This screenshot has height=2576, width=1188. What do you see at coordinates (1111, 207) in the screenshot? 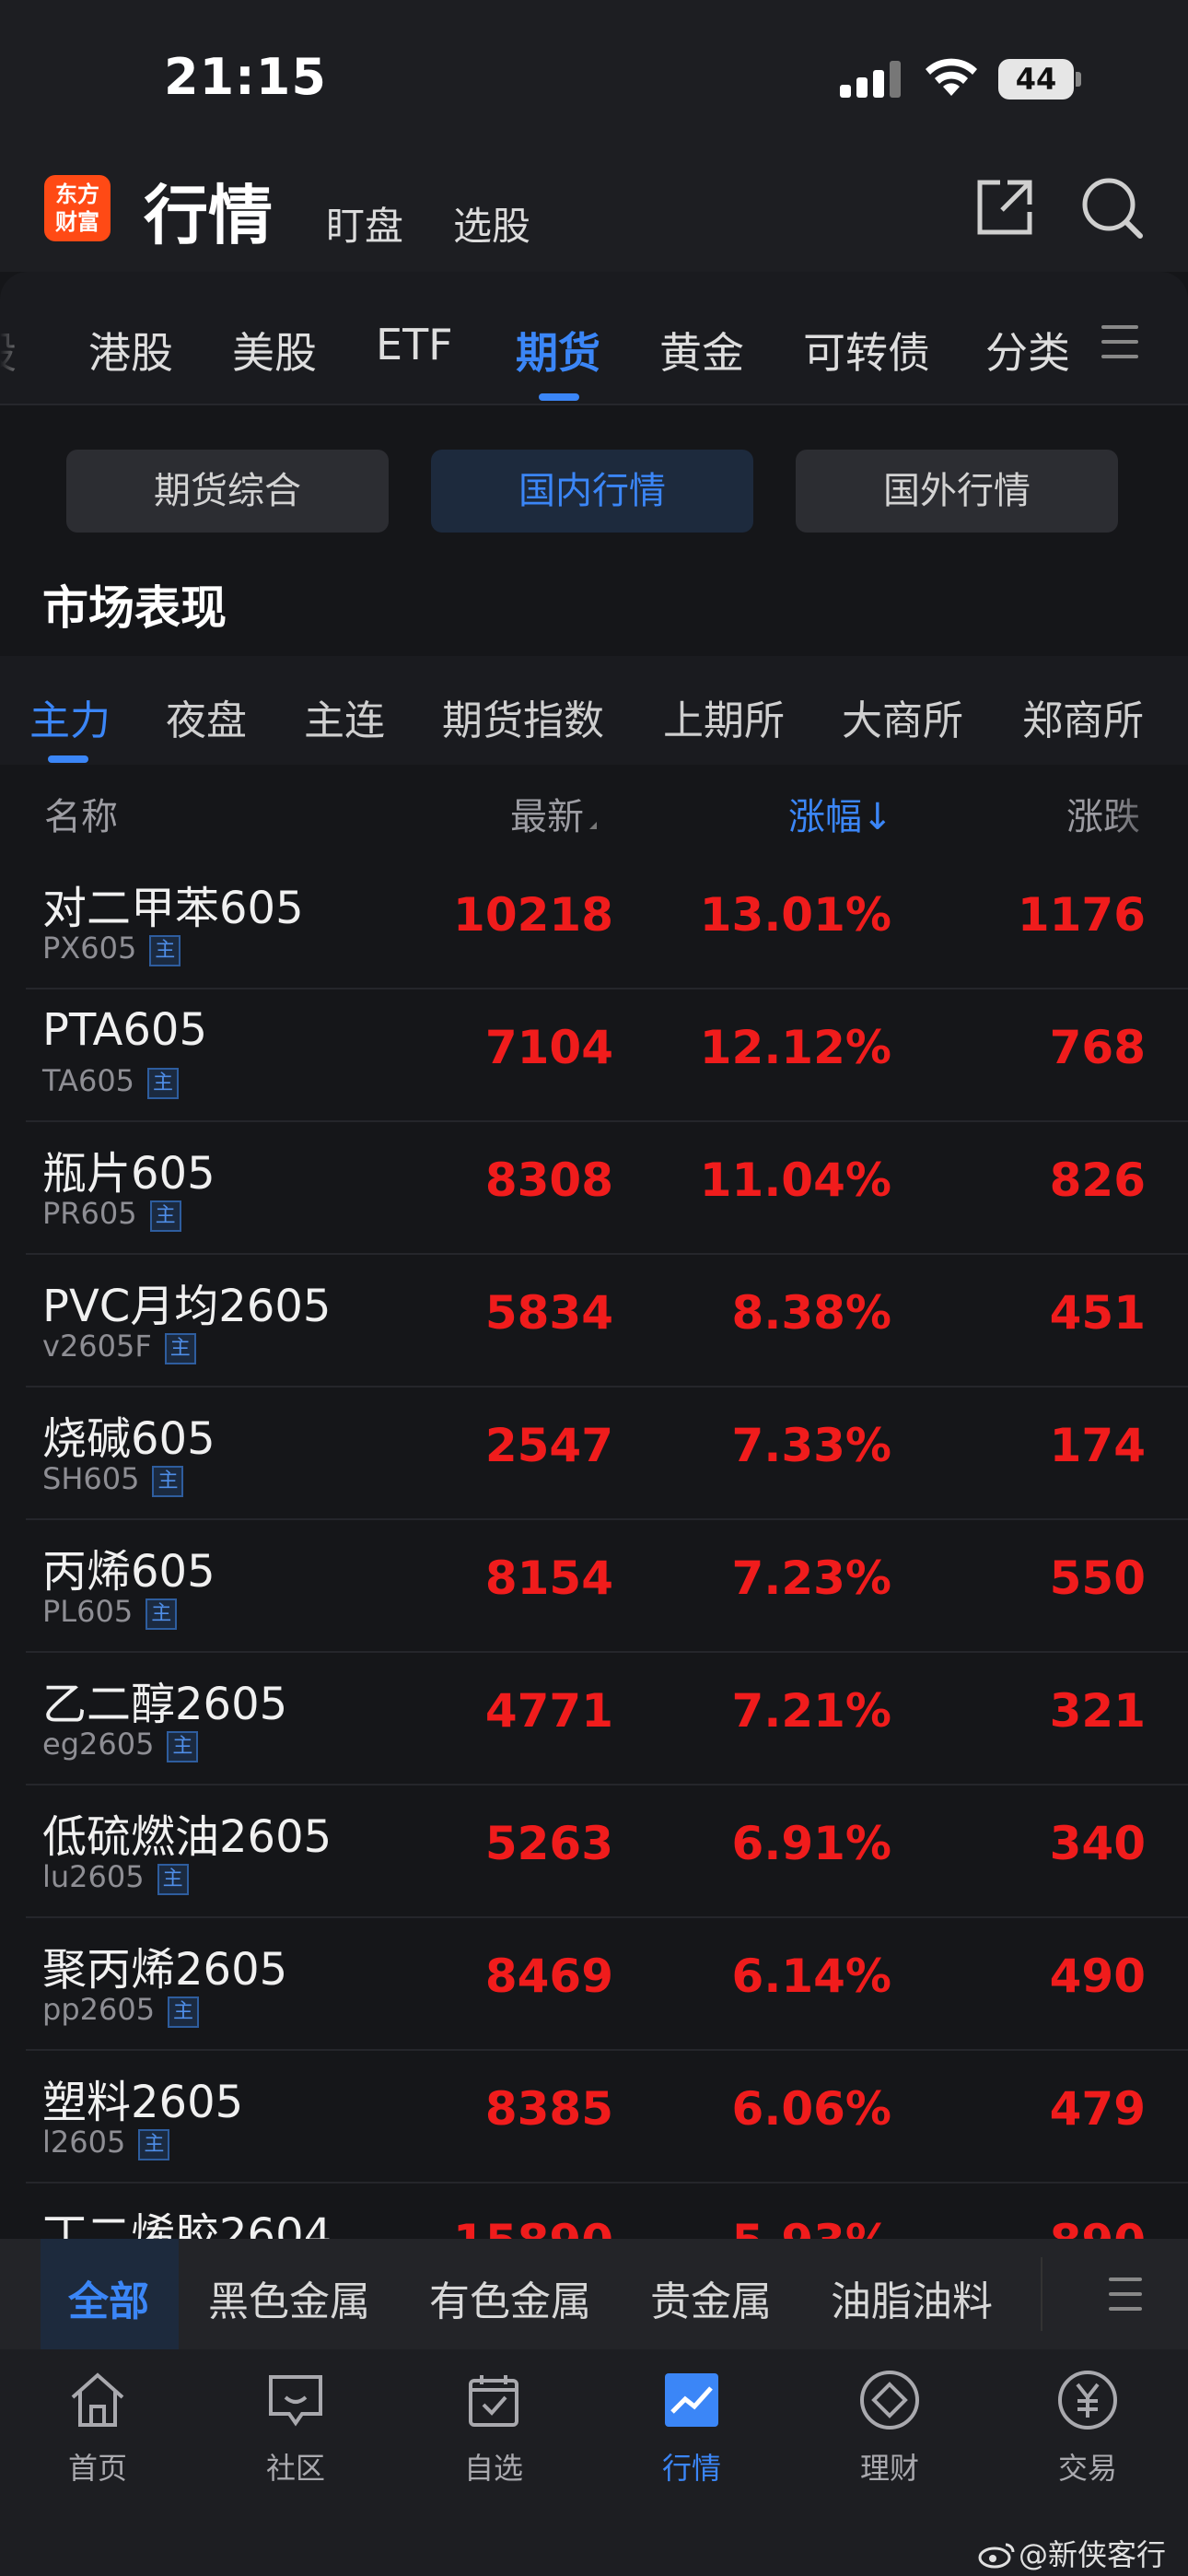
I see `search-icon` at bounding box center [1111, 207].